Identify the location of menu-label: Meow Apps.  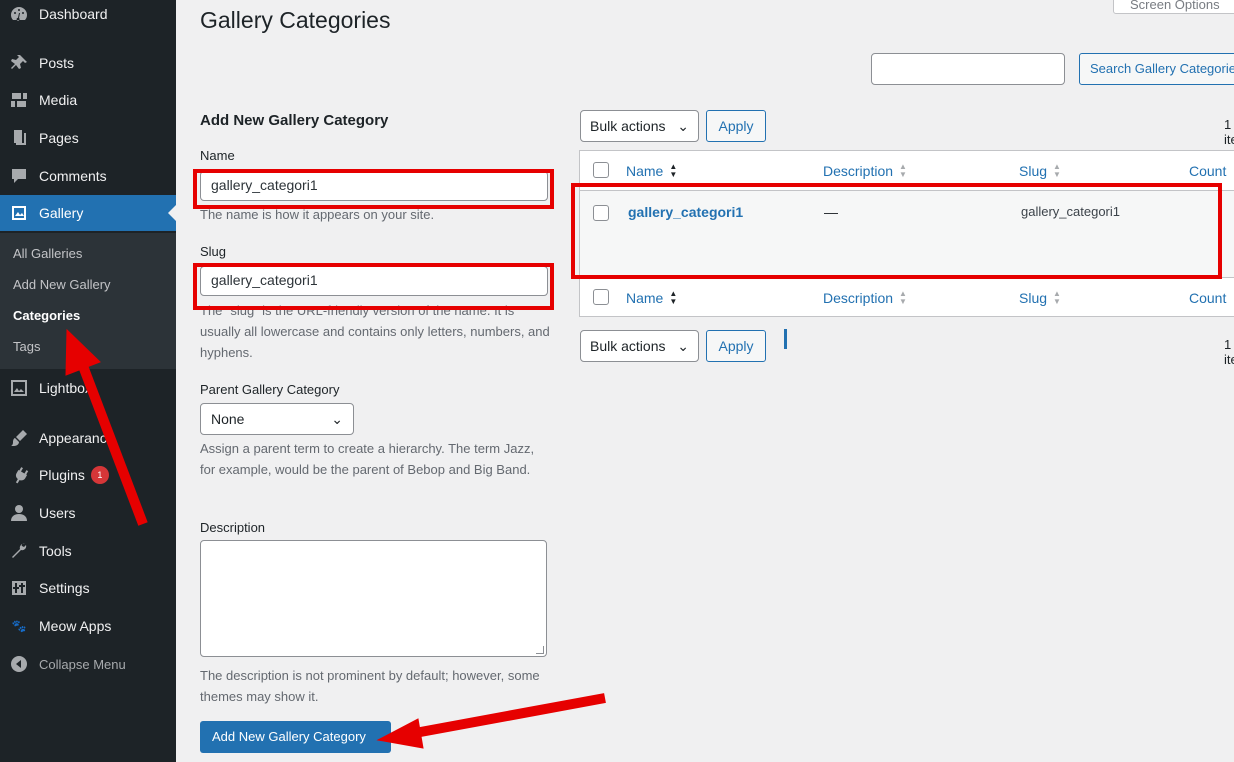
(75, 626).